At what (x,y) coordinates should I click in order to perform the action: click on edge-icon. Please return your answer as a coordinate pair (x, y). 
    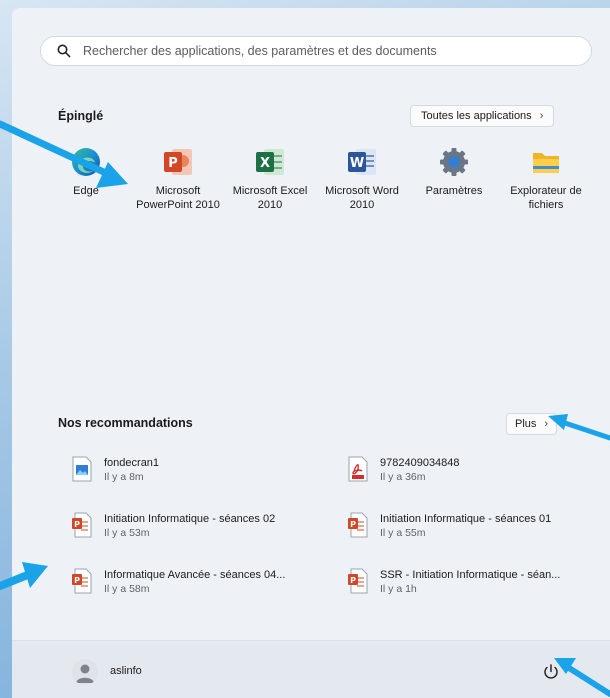
    Looking at the image, I should click on (86, 162).